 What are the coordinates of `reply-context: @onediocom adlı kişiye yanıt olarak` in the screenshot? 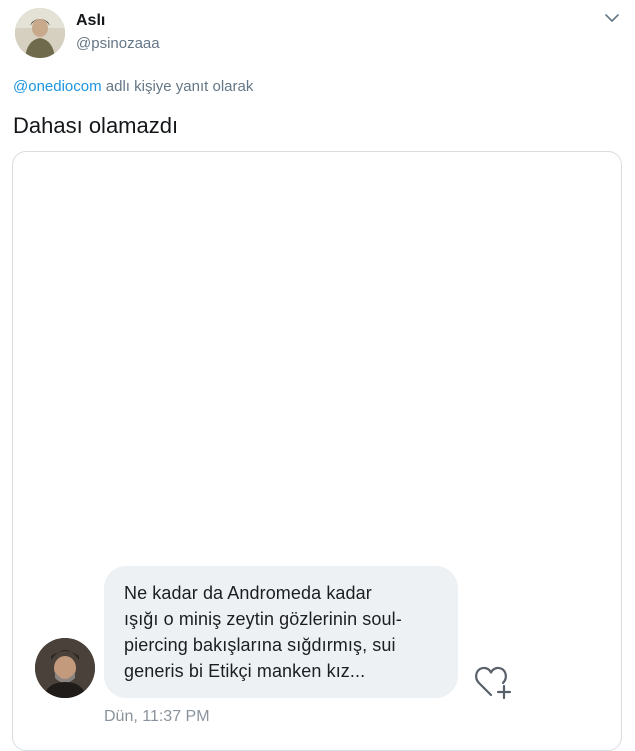 It's located at (133, 86).